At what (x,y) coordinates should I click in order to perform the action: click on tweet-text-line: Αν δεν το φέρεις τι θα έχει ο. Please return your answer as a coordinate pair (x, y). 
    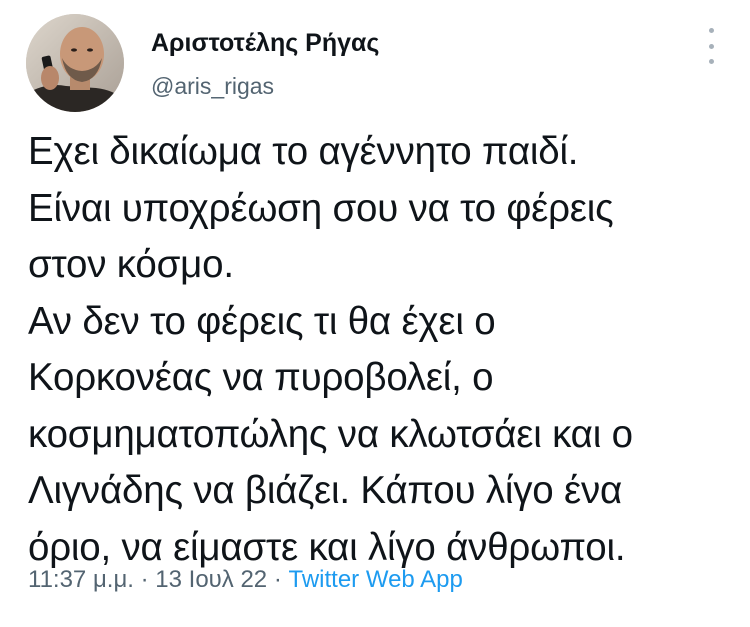
    Looking at the image, I should click on (262, 321).